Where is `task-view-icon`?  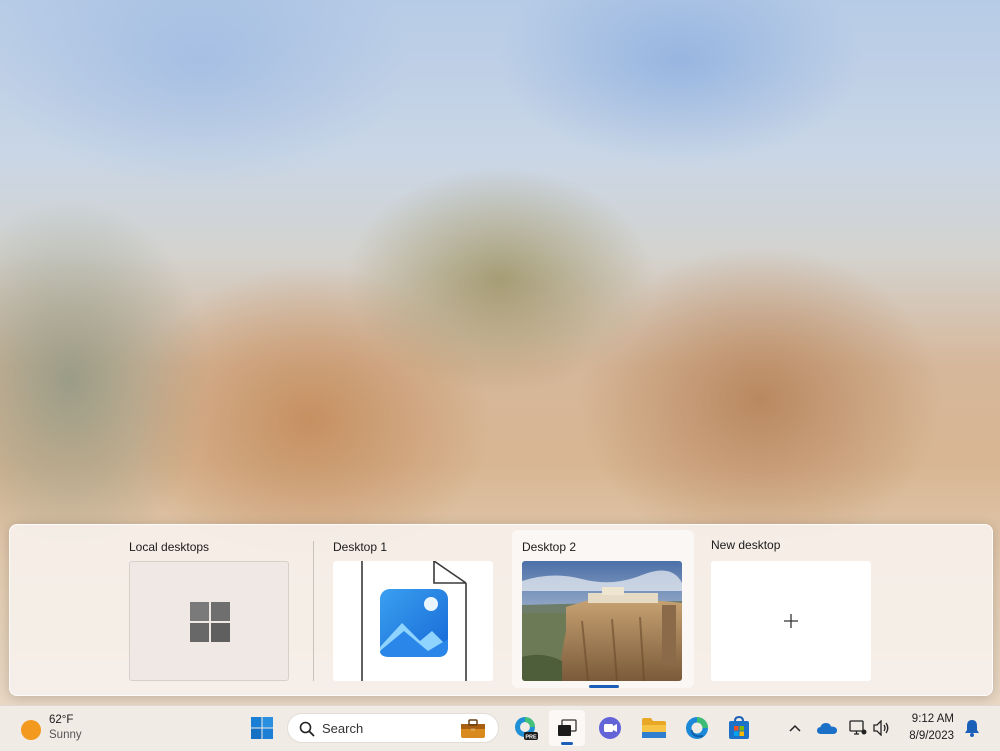 task-view-icon is located at coordinates (567, 727).